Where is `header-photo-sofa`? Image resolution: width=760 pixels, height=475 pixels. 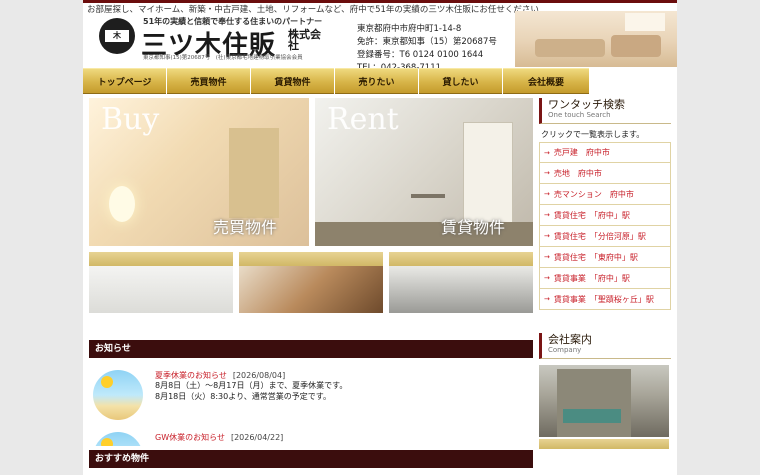 header-photo-sofa is located at coordinates (570, 48).